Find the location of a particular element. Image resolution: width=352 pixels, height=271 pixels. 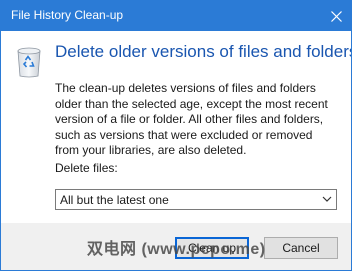

delete-files-selected-value: All but the latest one is located at coordinates (114, 200).